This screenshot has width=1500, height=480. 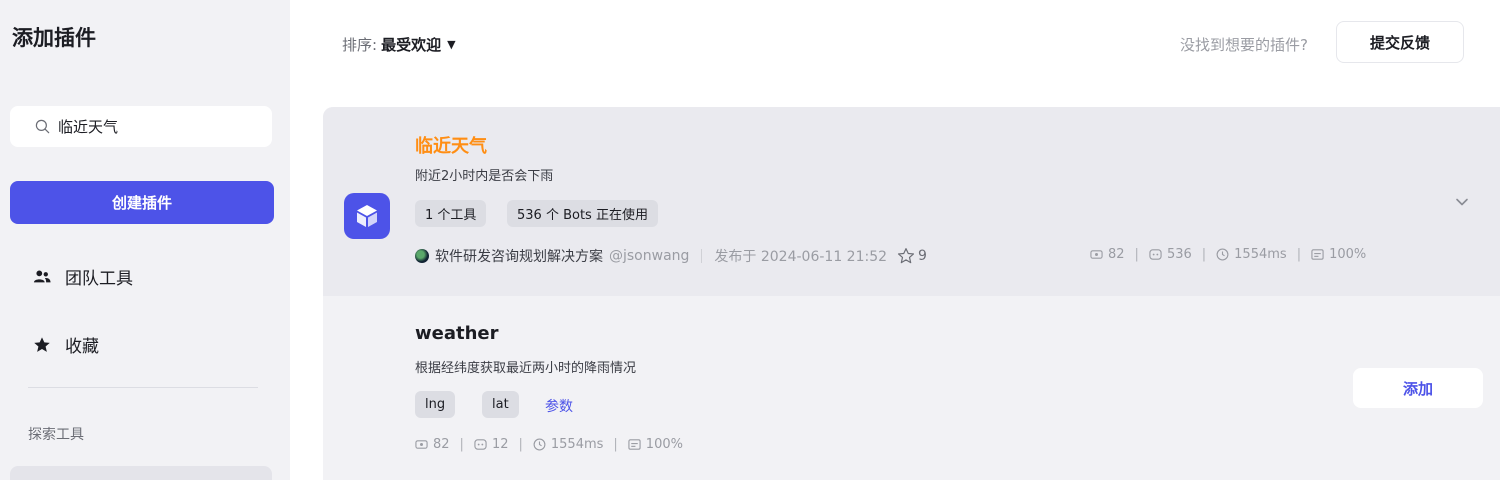 I want to click on tool-stats: 82 | 12 | 1554ms | 100%, so click(x=549, y=444).